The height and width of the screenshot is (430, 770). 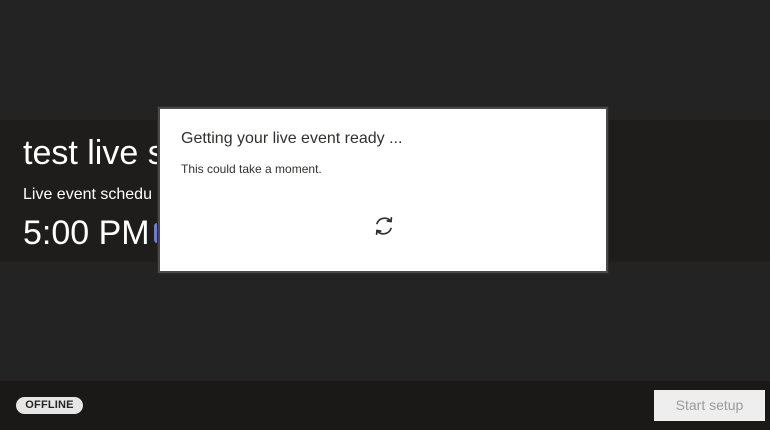 I want to click on event-title: test live s, so click(x=94, y=153).